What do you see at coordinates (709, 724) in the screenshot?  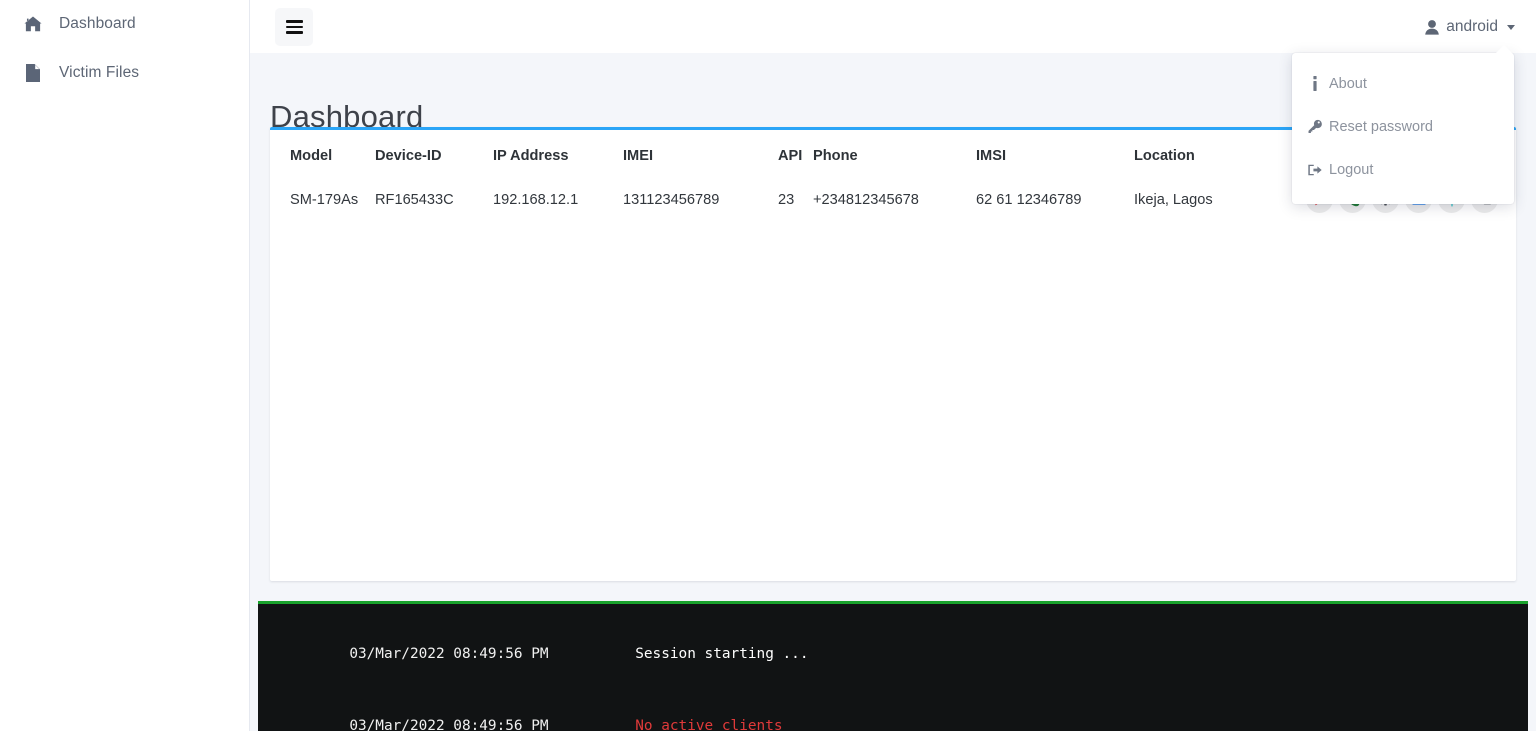 I see `log-message: No active clients` at bounding box center [709, 724].